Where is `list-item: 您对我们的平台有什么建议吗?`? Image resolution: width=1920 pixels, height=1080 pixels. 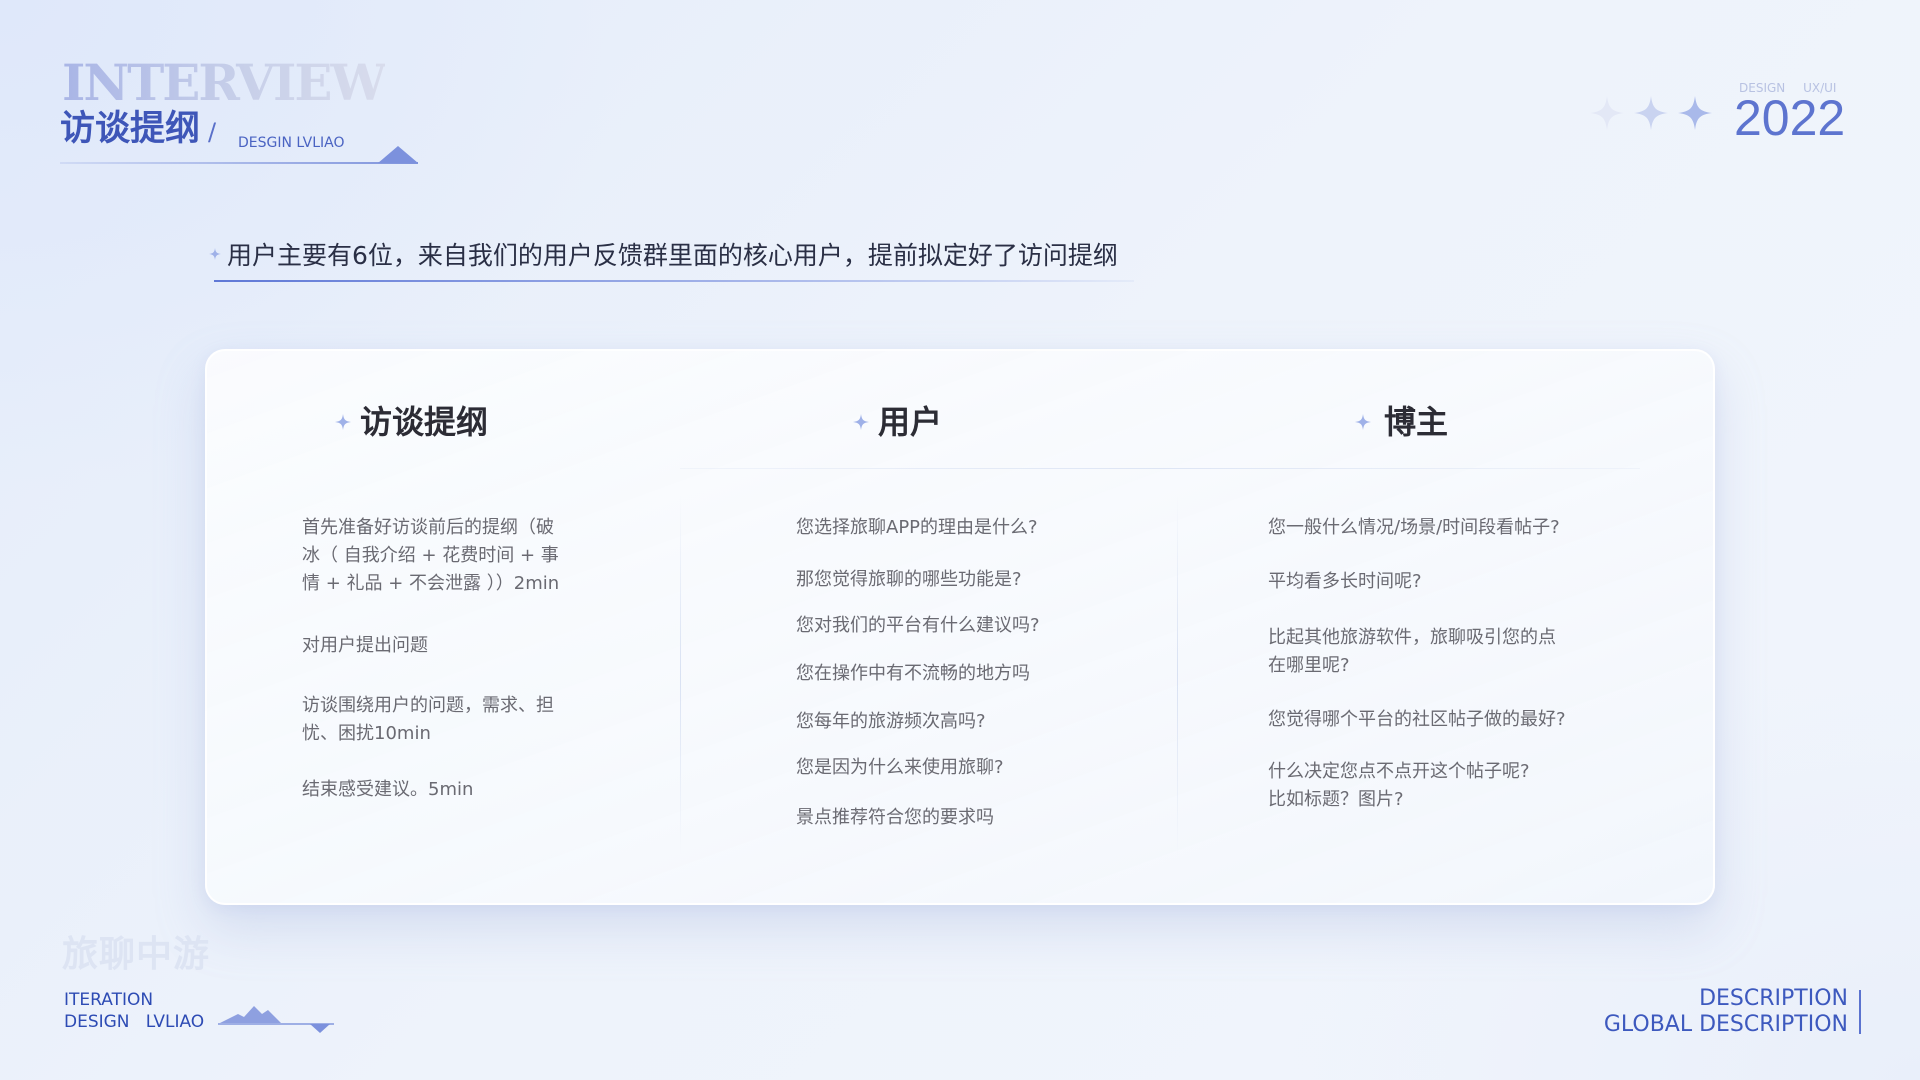
list-item: 您对我们的平台有什么建议吗? is located at coordinates (918, 625).